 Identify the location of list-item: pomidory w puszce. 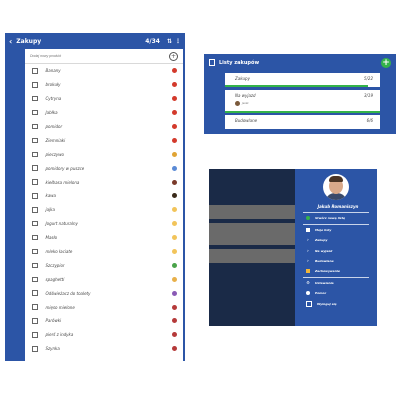
(104, 168).